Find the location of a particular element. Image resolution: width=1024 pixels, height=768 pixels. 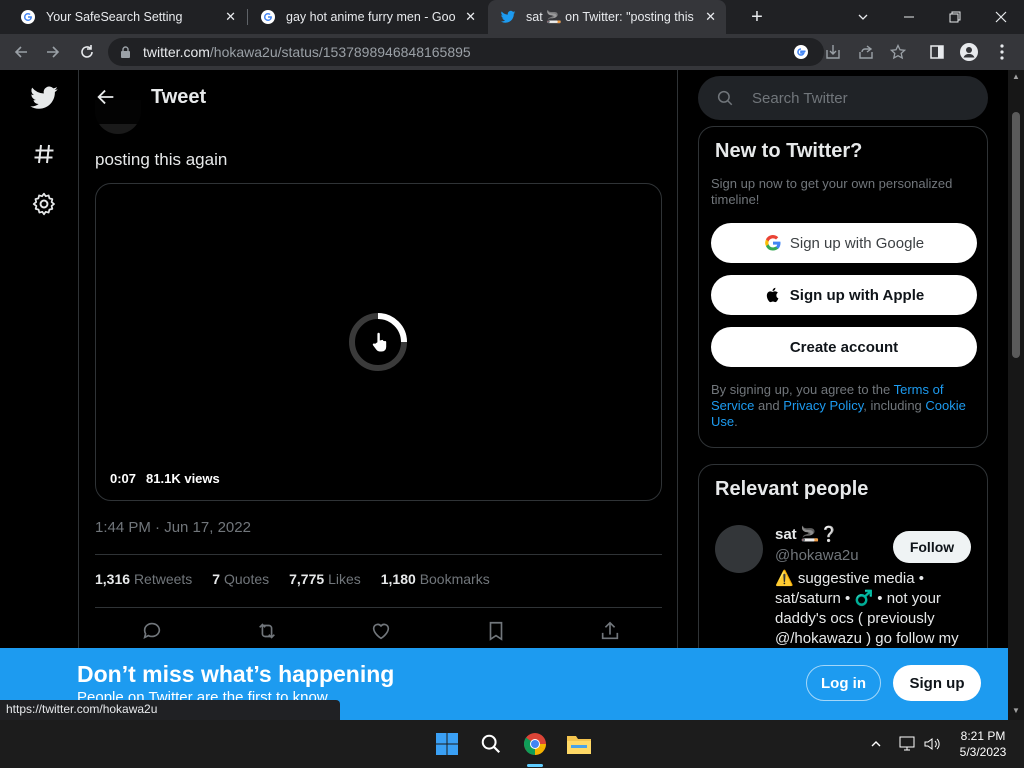

clock-date: 5/3/2023 is located at coordinates (983, 752).